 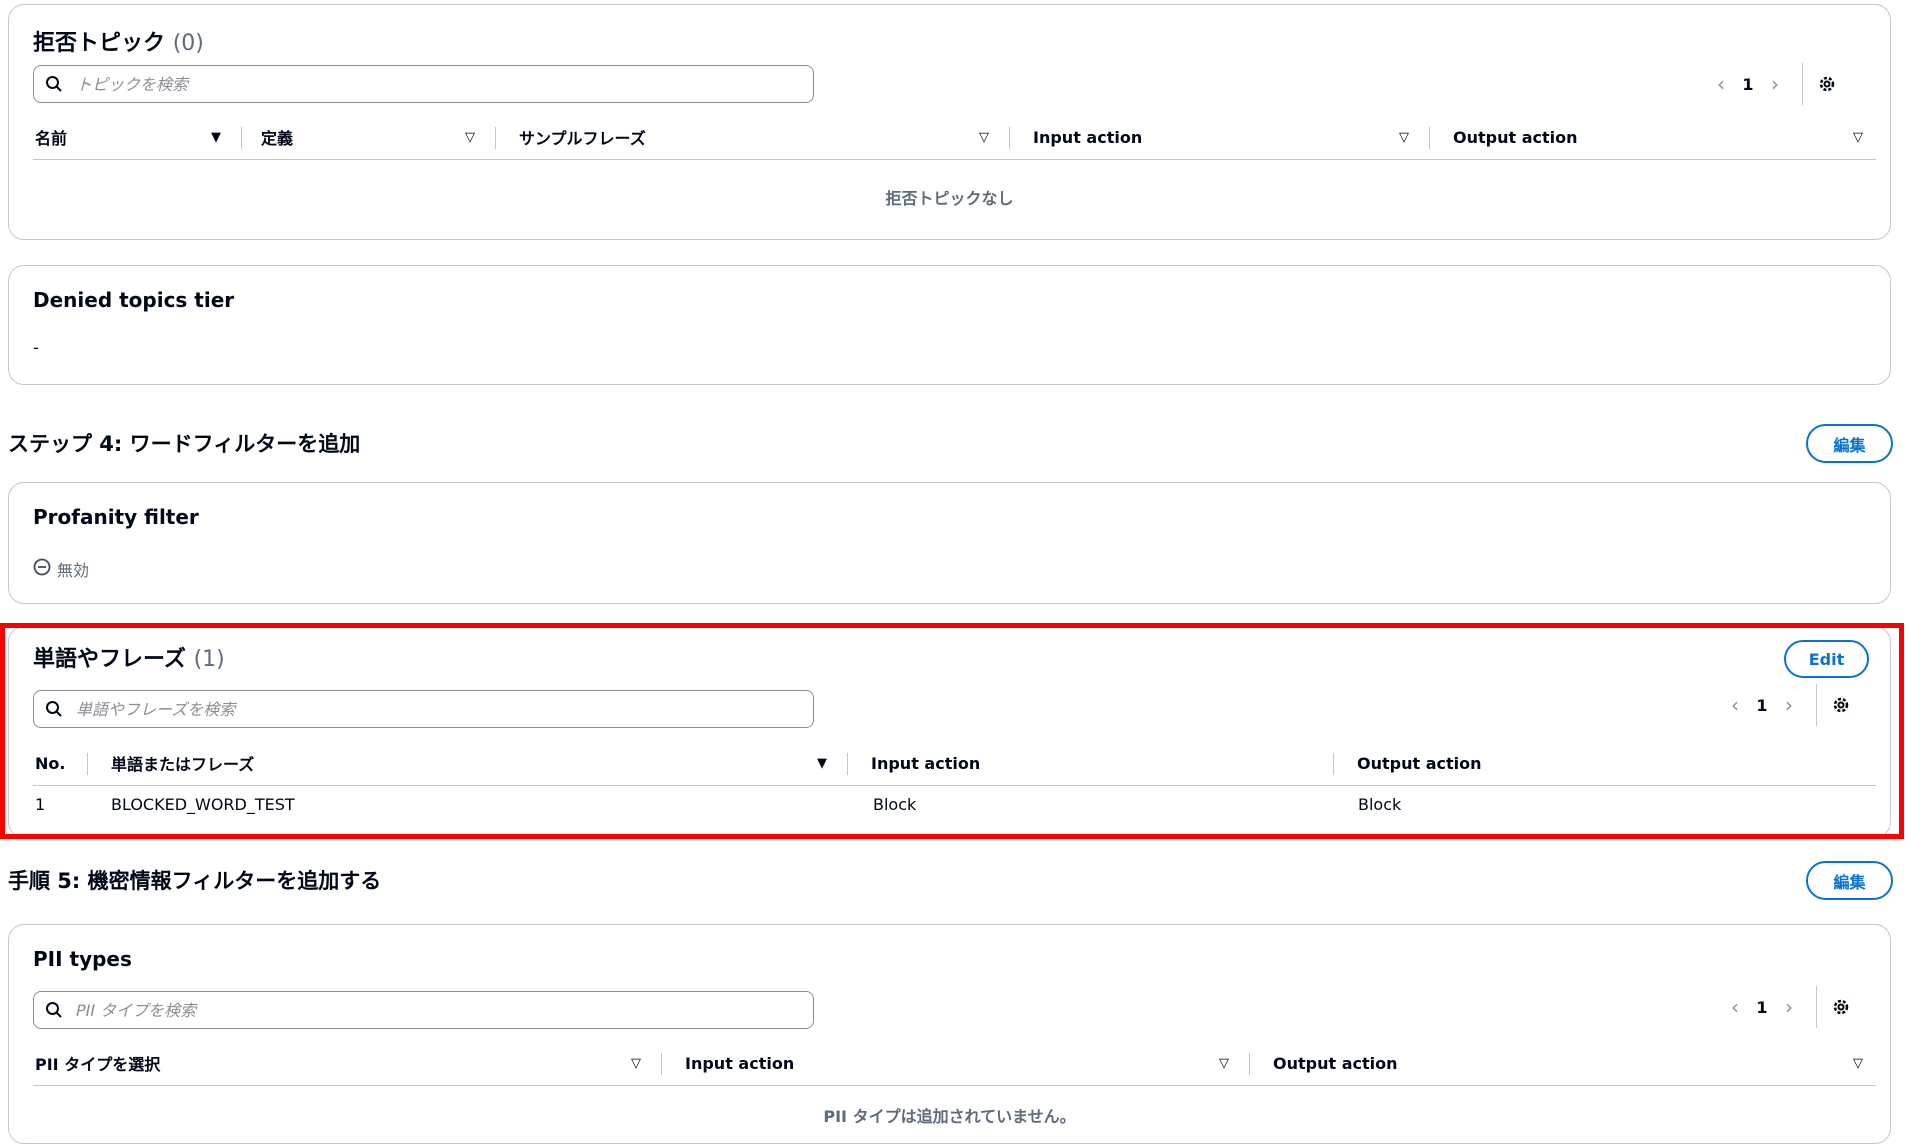 What do you see at coordinates (195, 881) in the screenshot?
I see `step5-title: 手順 5: 機密情報フィルターを追加する` at bounding box center [195, 881].